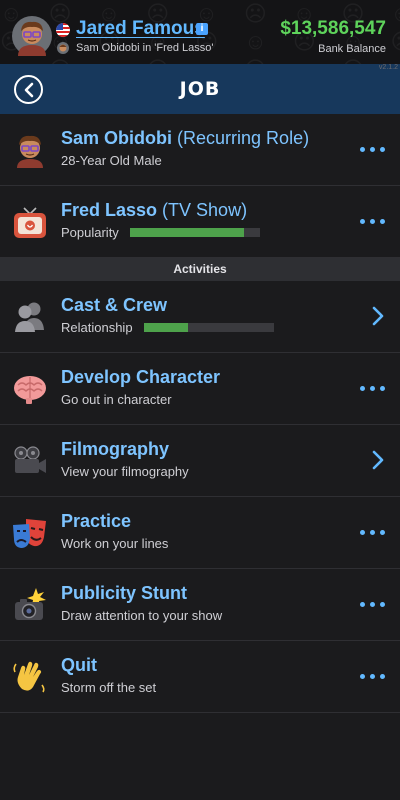  Describe the element at coordinates (29, 317) in the screenshot. I see `people-icon` at that location.